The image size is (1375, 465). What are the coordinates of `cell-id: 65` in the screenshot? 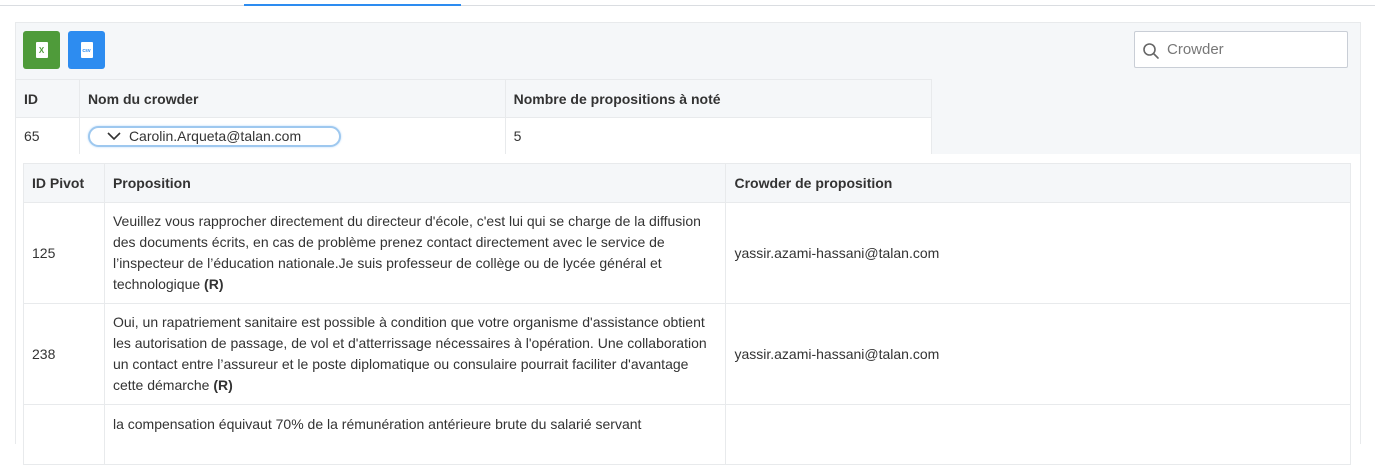 It's located at (47, 136).